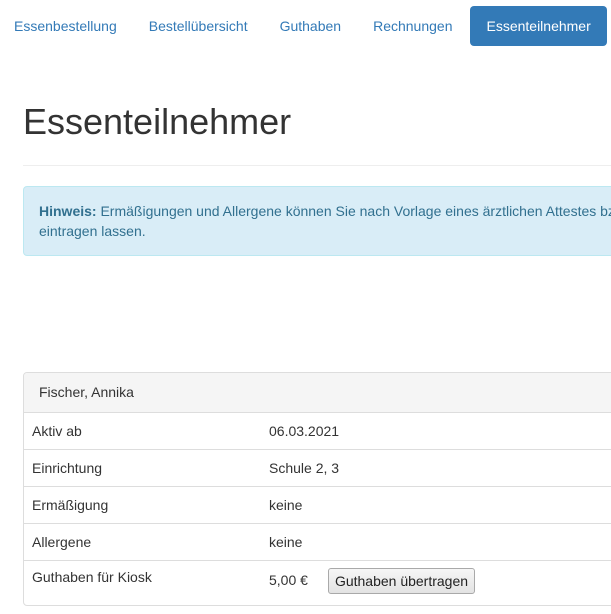 This screenshot has width=611, height=614. What do you see at coordinates (317, 393) in the screenshot?
I see `participant-name: Fischer, Annika` at bounding box center [317, 393].